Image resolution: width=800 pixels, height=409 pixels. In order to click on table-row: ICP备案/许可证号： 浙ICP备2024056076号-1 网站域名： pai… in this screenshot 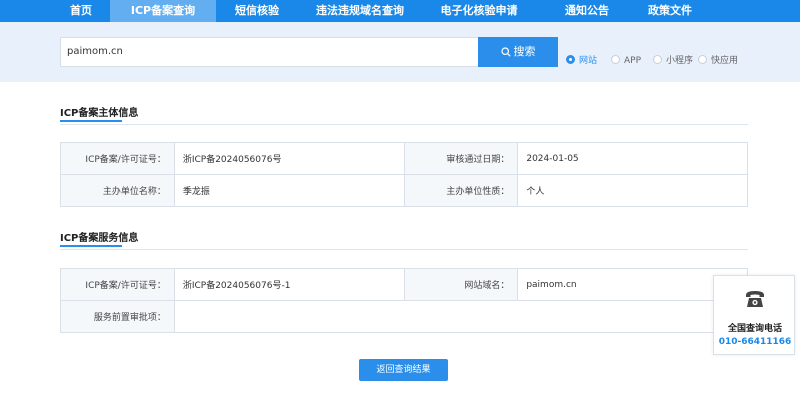, I will do `click(404, 284)`.